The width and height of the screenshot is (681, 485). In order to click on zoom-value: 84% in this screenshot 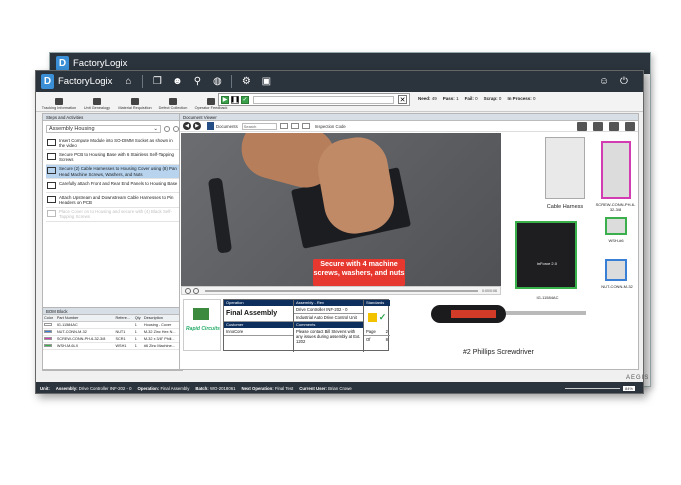, I will do `click(628, 388)`.